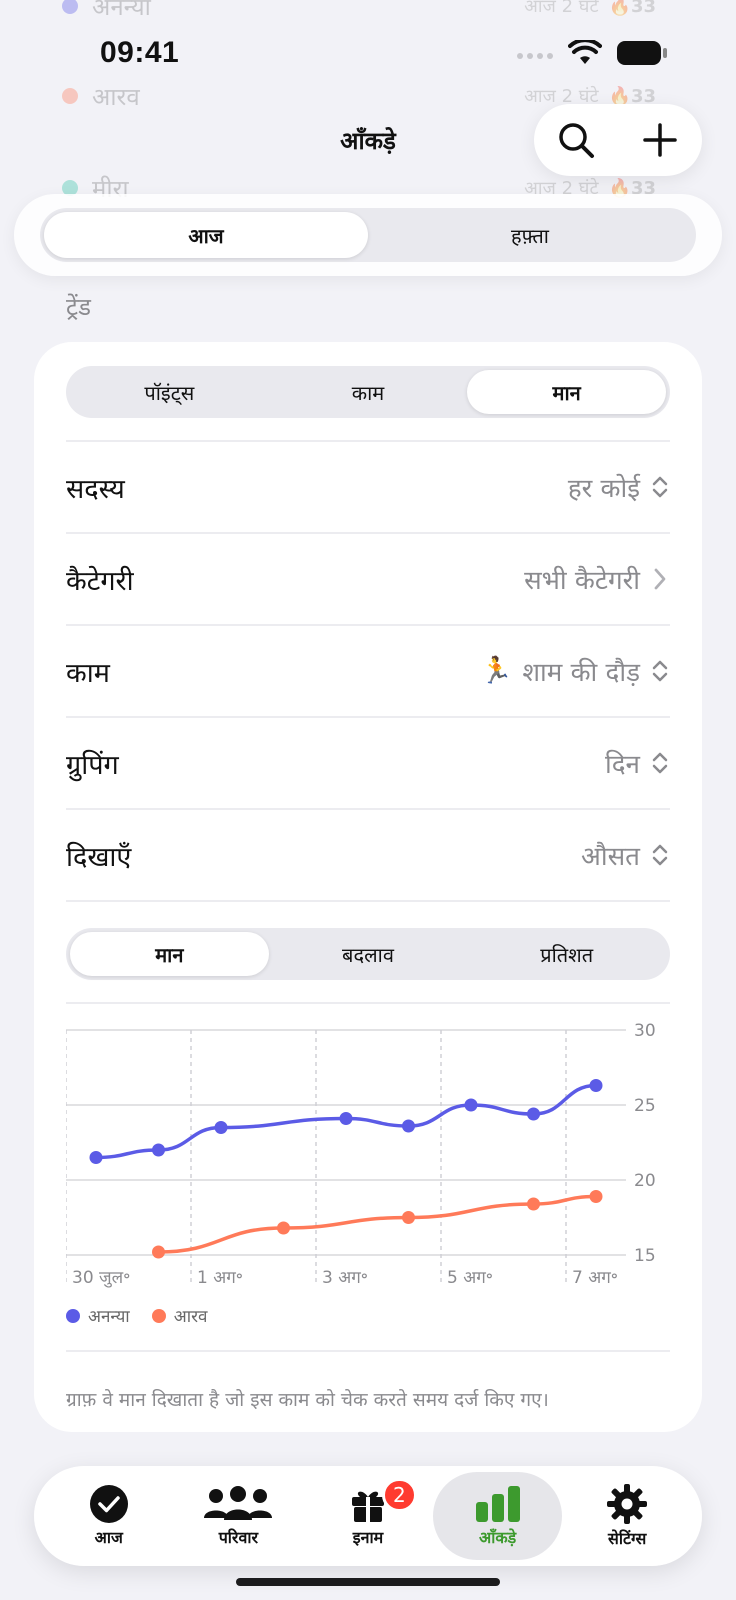  What do you see at coordinates (92, 765) in the screenshot?
I see `filter-label: ग्रुपिंग` at bounding box center [92, 765].